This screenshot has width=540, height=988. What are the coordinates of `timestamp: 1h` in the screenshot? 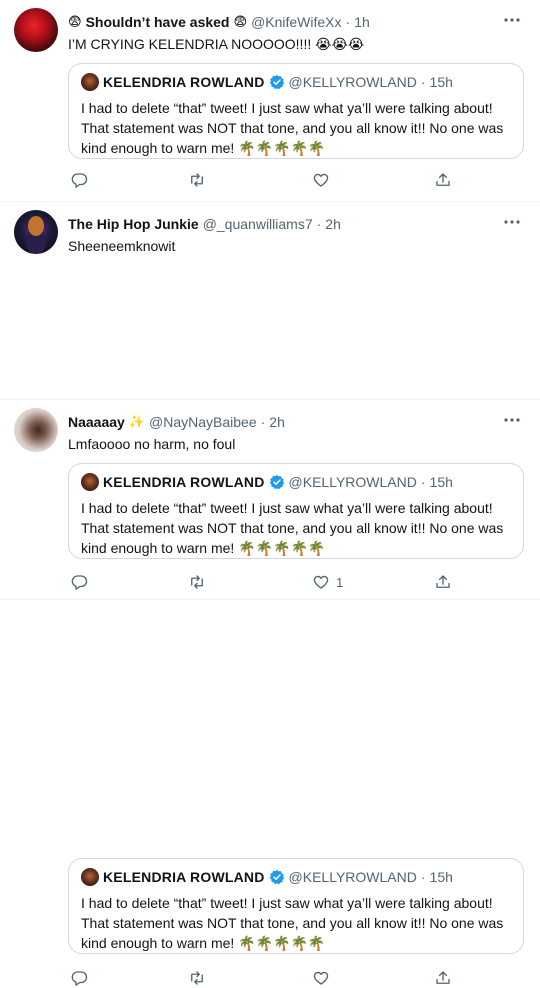 It's located at (362, 22).